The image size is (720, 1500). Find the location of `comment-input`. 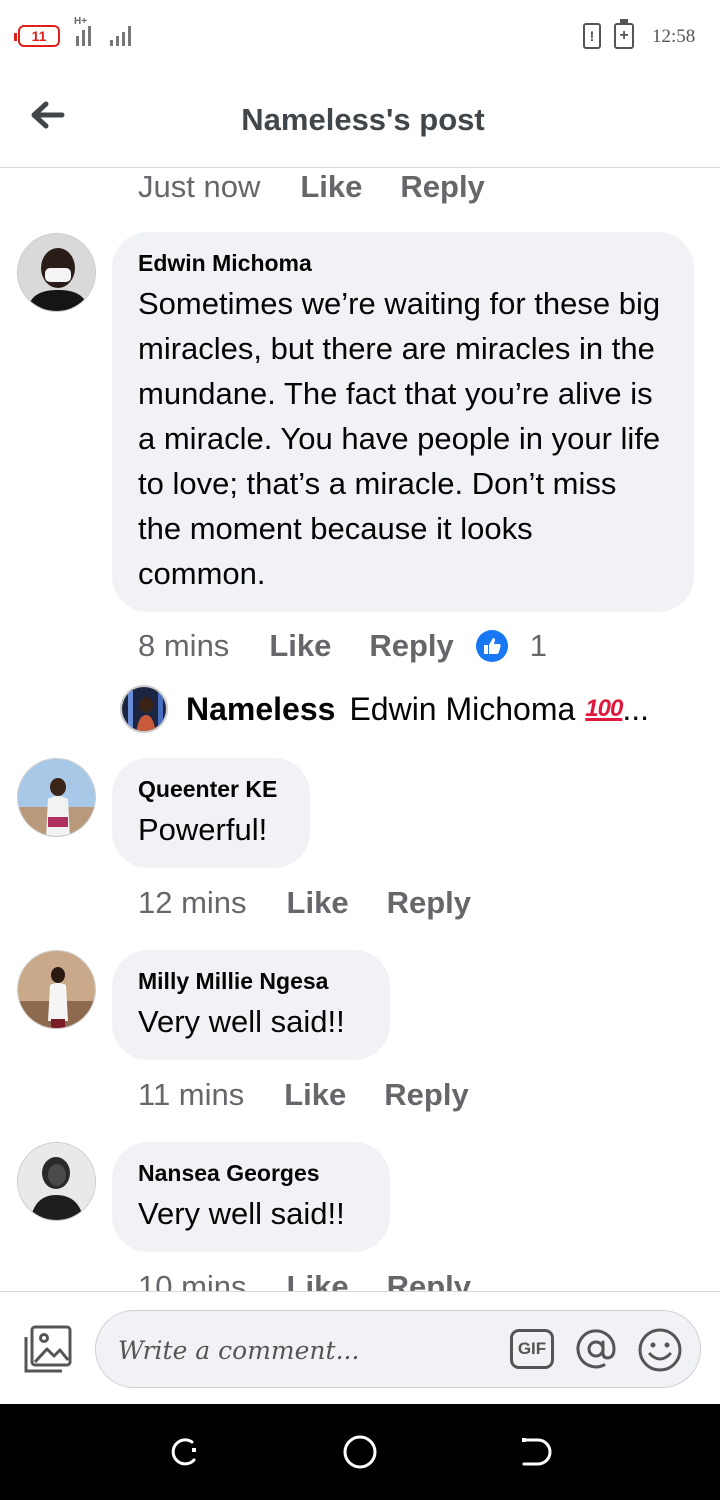

comment-input is located at coordinates (308, 1350).